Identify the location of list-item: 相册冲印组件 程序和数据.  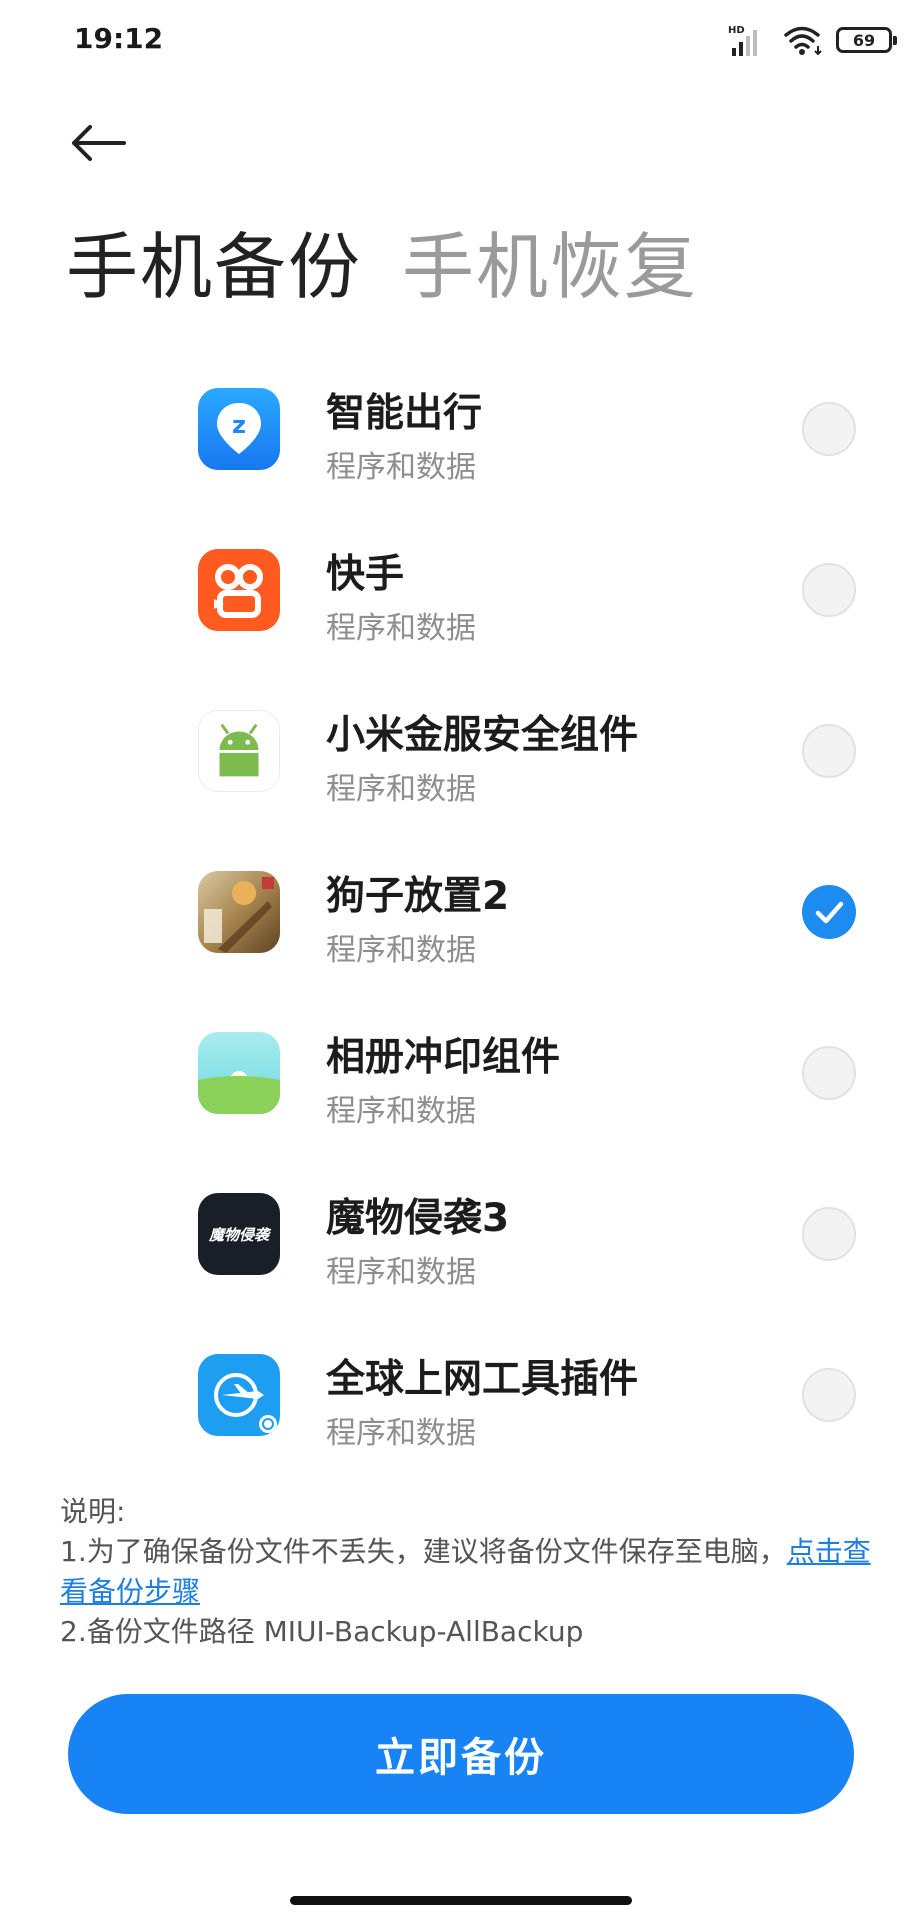
(461, 1086).